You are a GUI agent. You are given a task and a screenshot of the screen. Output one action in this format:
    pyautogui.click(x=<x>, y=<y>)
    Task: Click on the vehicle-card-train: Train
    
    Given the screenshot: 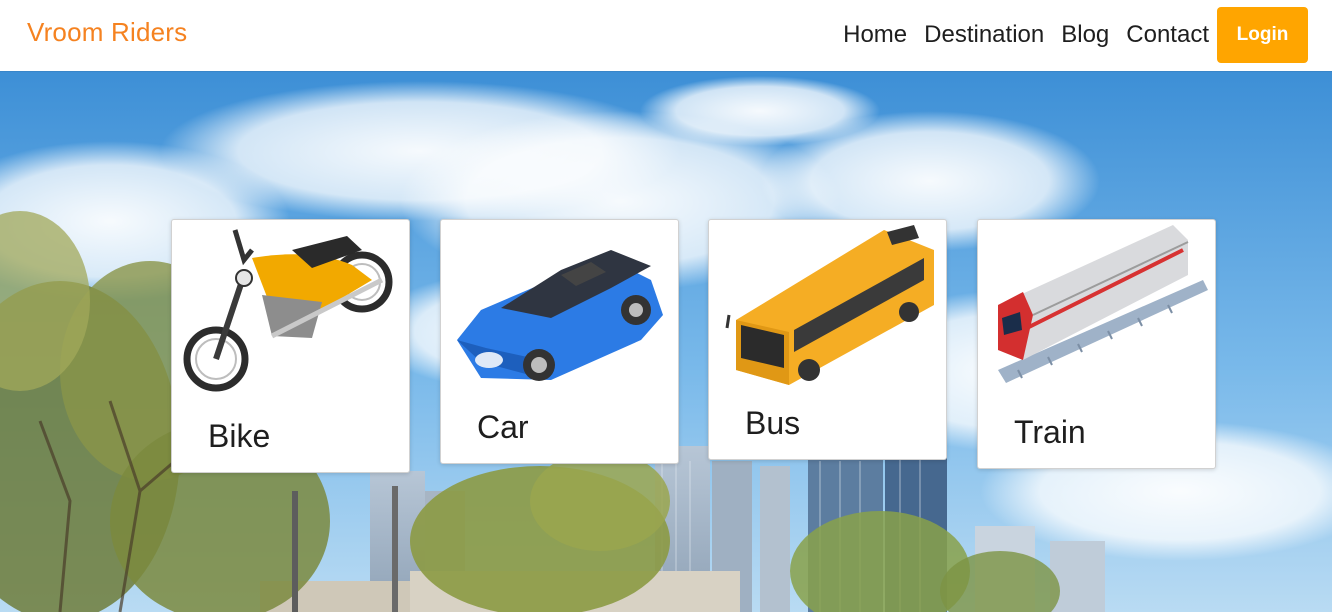 What is the action you would take?
    pyautogui.click(x=1096, y=344)
    